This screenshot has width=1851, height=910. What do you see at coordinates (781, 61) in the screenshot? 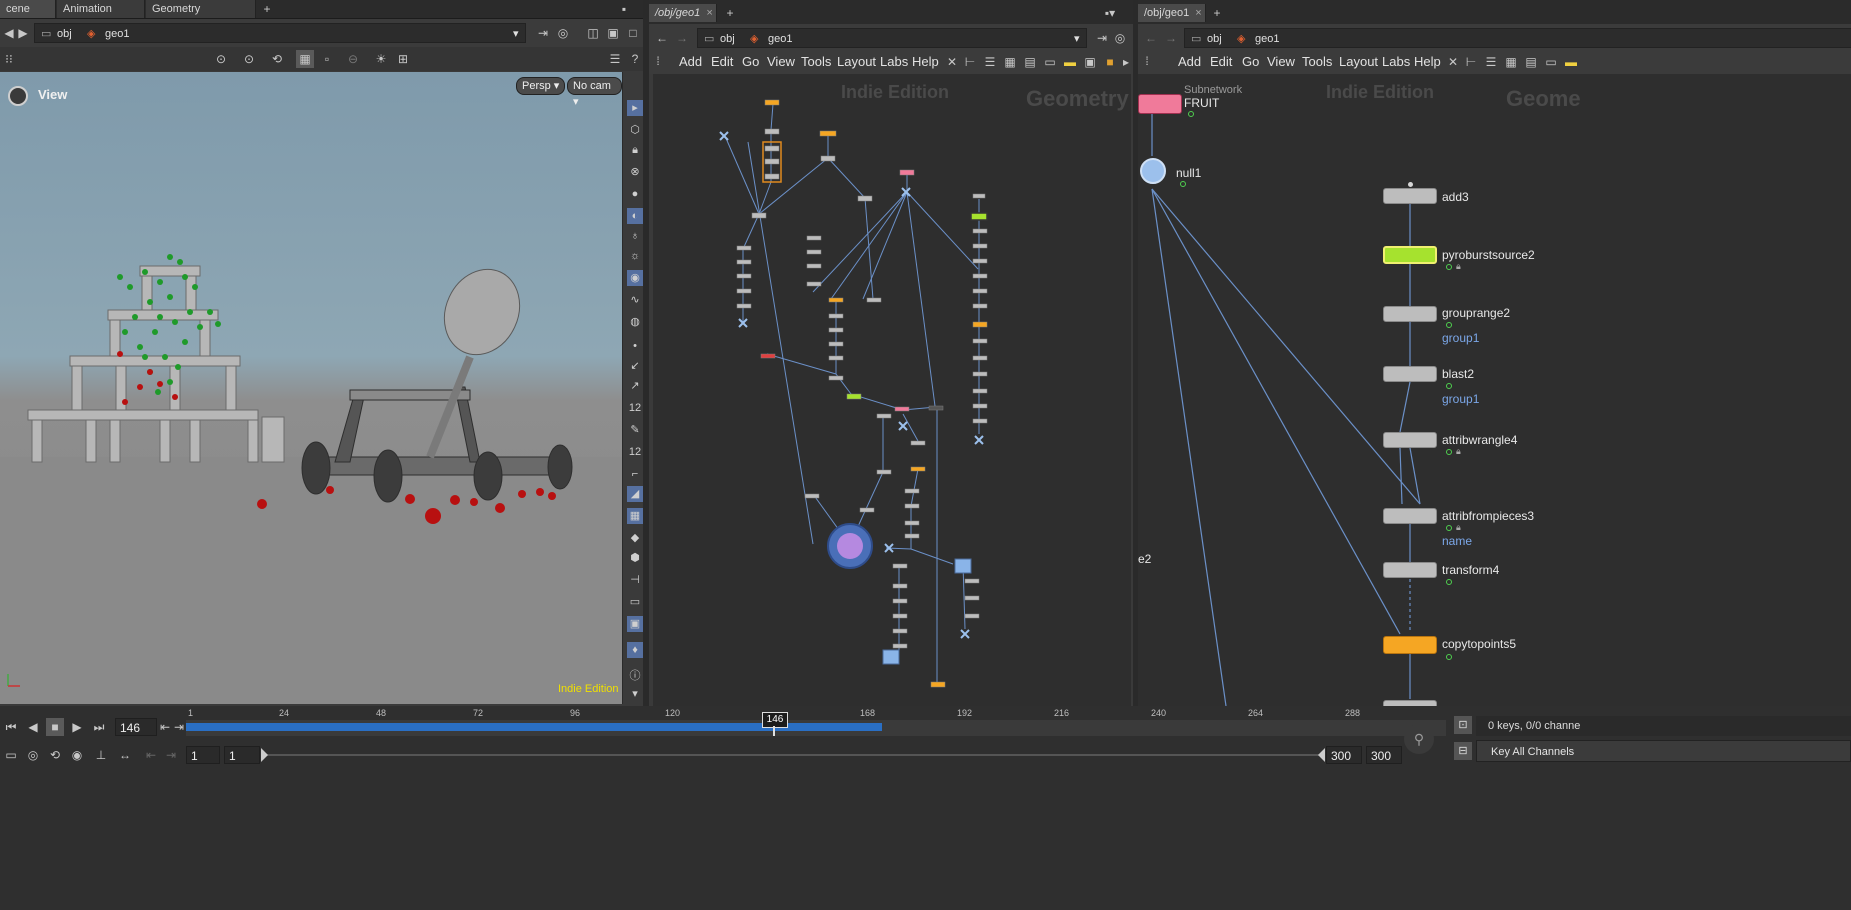
I see `menu-view: View` at bounding box center [781, 61].